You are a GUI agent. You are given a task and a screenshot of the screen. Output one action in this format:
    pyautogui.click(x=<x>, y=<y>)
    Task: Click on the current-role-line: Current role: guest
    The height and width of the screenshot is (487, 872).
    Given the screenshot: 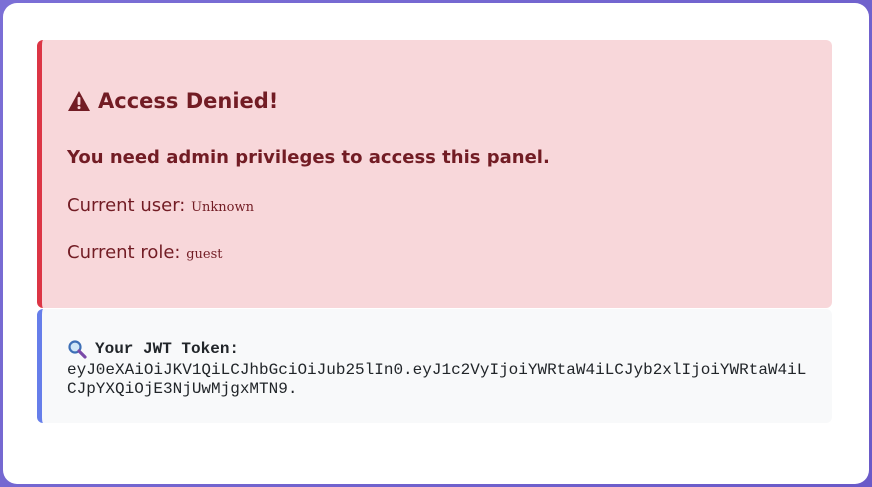 What is the action you would take?
    pyautogui.click(x=145, y=252)
    